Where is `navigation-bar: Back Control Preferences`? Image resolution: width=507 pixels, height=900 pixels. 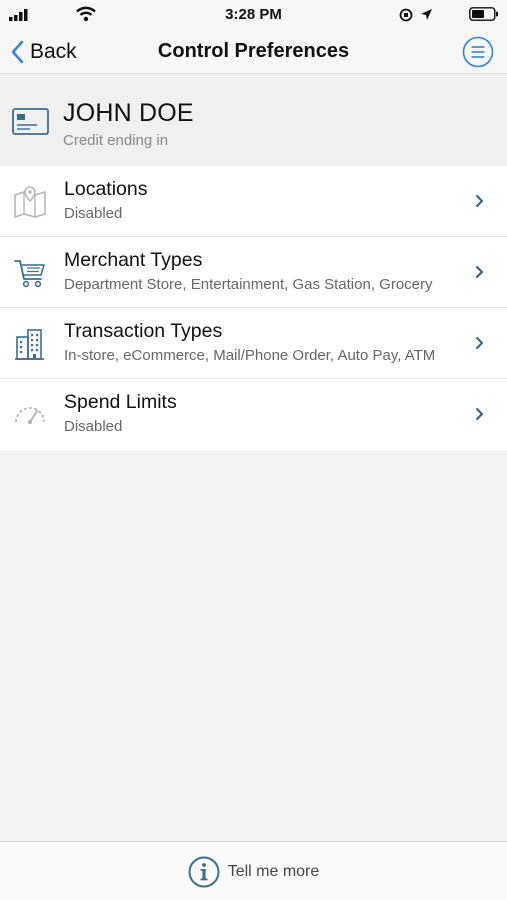 navigation-bar: Back Control Preferences is located at coordinates (253, 52).